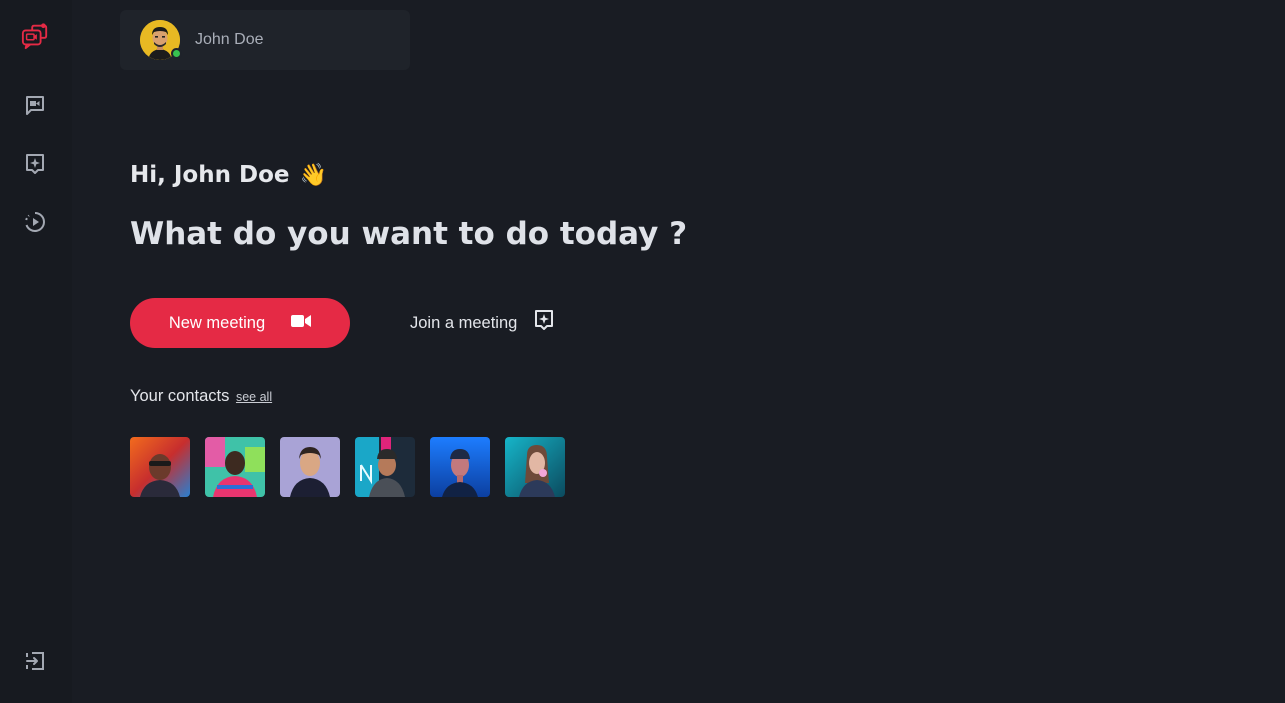 The width and height of the screenshot is (1285, 703). I want to click on contacts-list, so click(347, 467).